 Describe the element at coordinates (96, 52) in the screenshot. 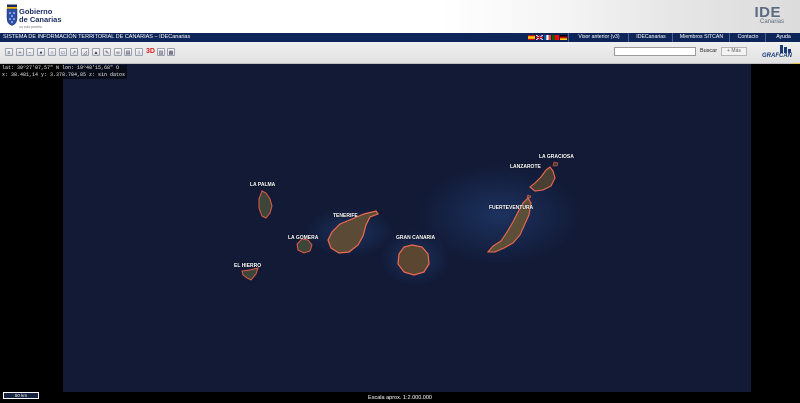

I see `profile-icon: ▲` at that location.